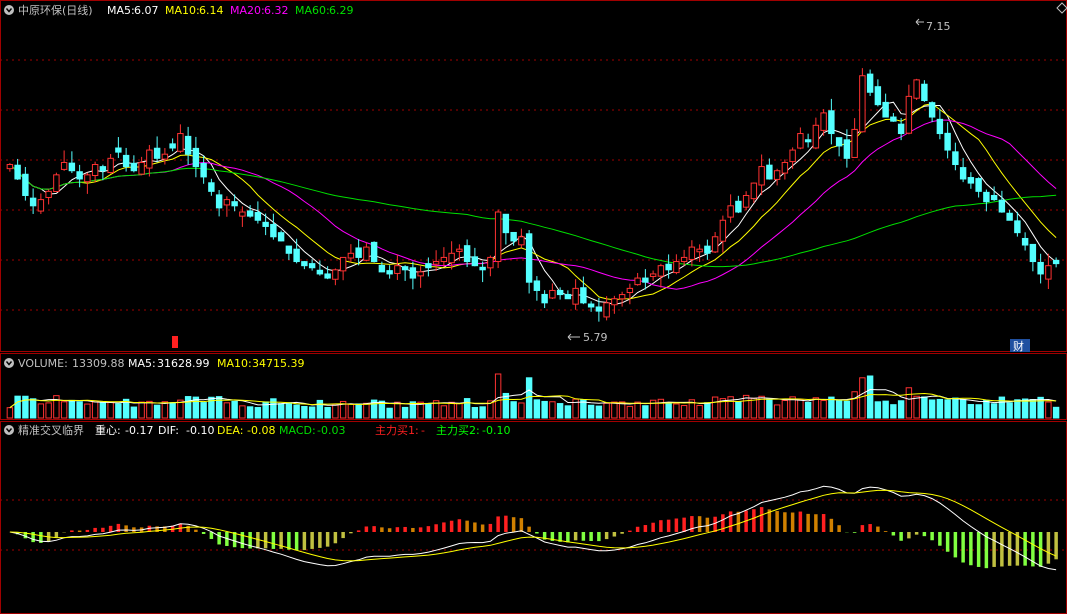  What do you see at coordinates (9, 363) in the screenshot?
I see `volume-menu-icon` at bounding box center [9, 363].